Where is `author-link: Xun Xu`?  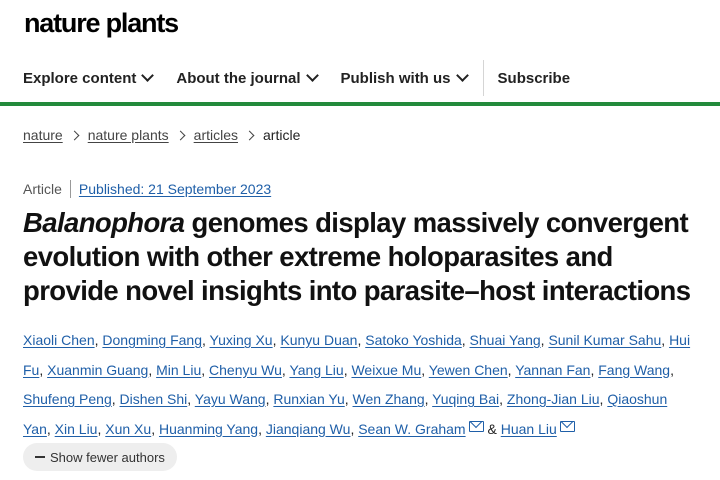
author-link: Xun Xu is located at coordinates (128, 429).